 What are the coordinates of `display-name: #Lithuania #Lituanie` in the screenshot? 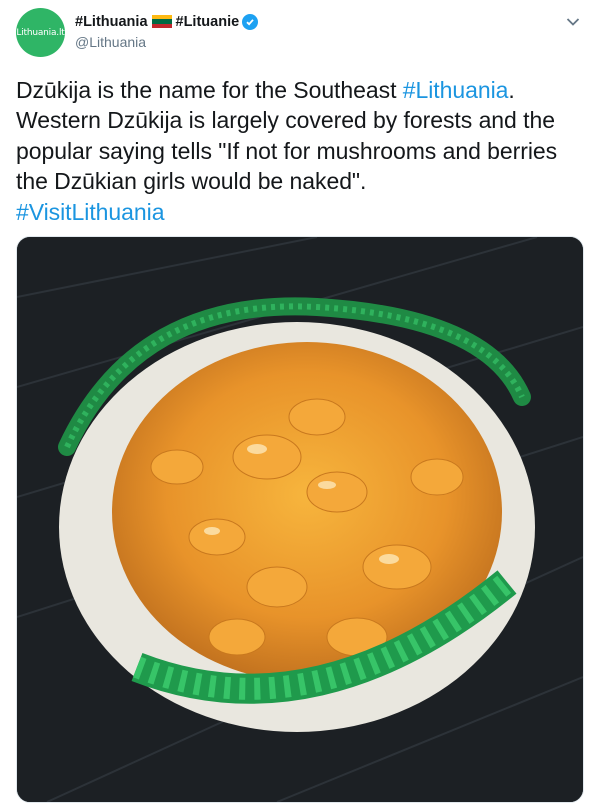 It's located at (167, 21).